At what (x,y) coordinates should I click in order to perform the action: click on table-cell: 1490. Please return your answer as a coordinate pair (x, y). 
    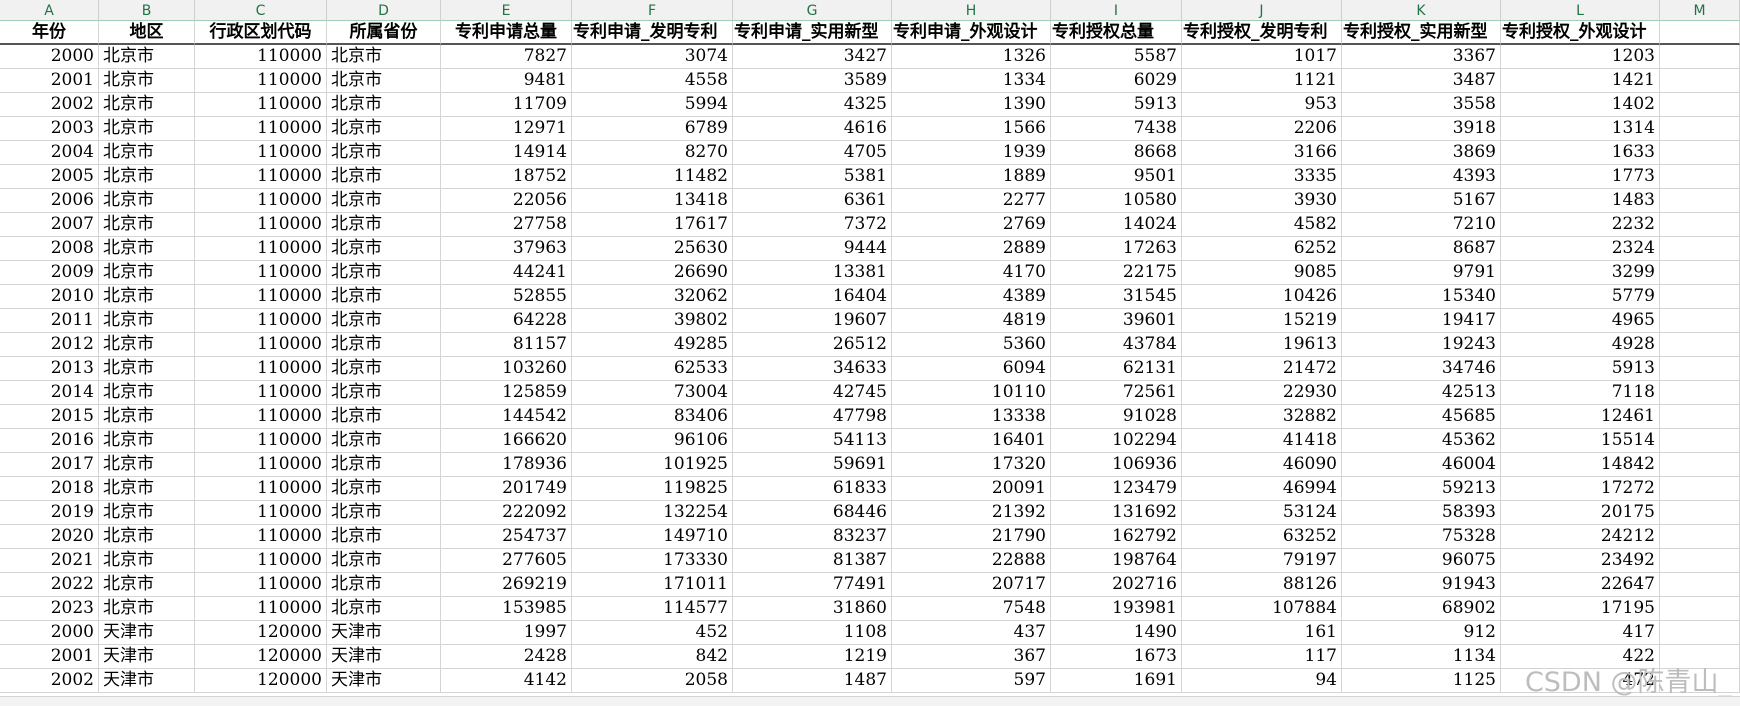
    Looking at the image, I should click on (1116, 633).